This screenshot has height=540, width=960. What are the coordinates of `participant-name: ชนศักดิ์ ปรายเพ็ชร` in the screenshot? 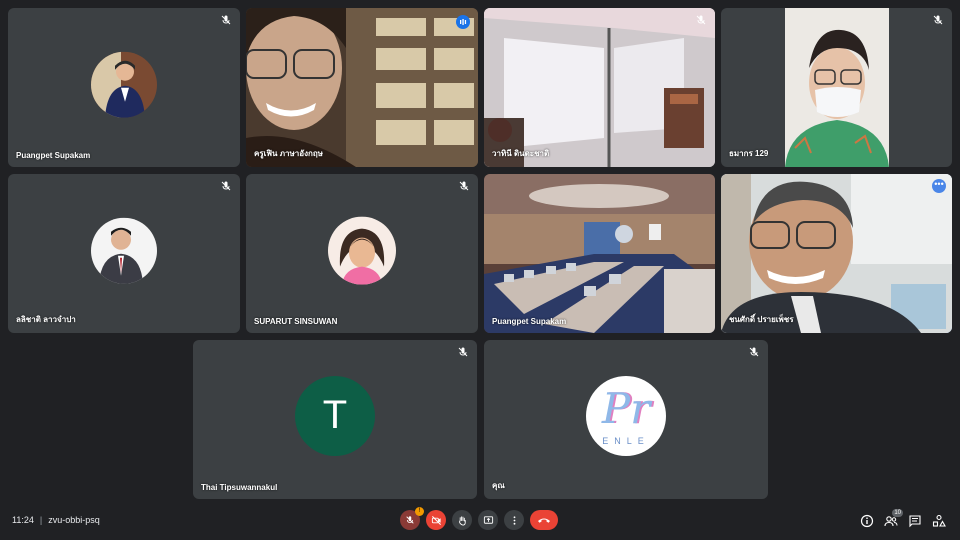 It's located at (761, 319).